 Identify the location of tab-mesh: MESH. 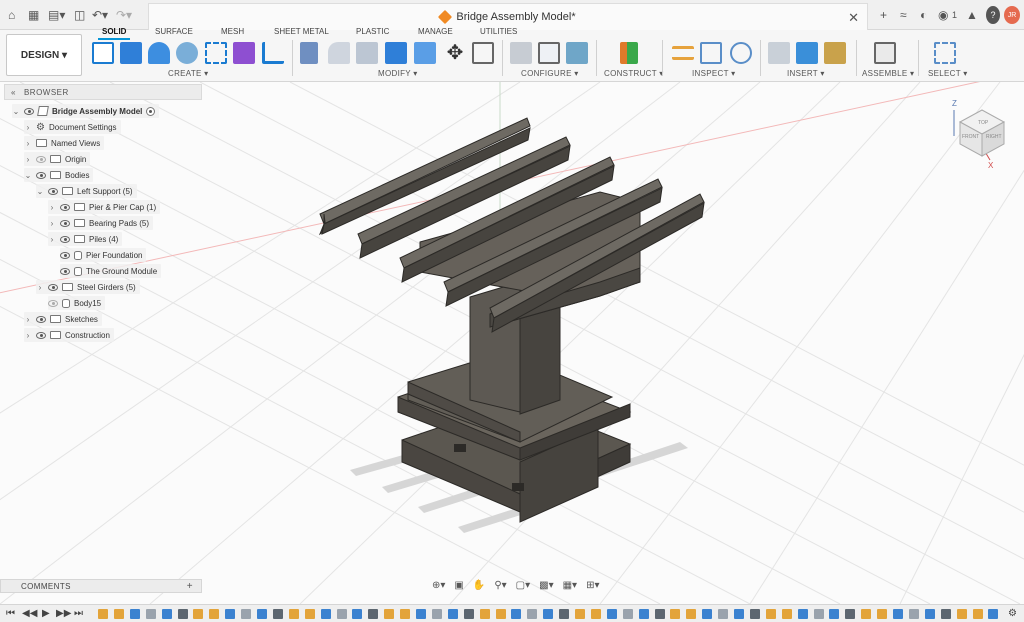
(232, 31).